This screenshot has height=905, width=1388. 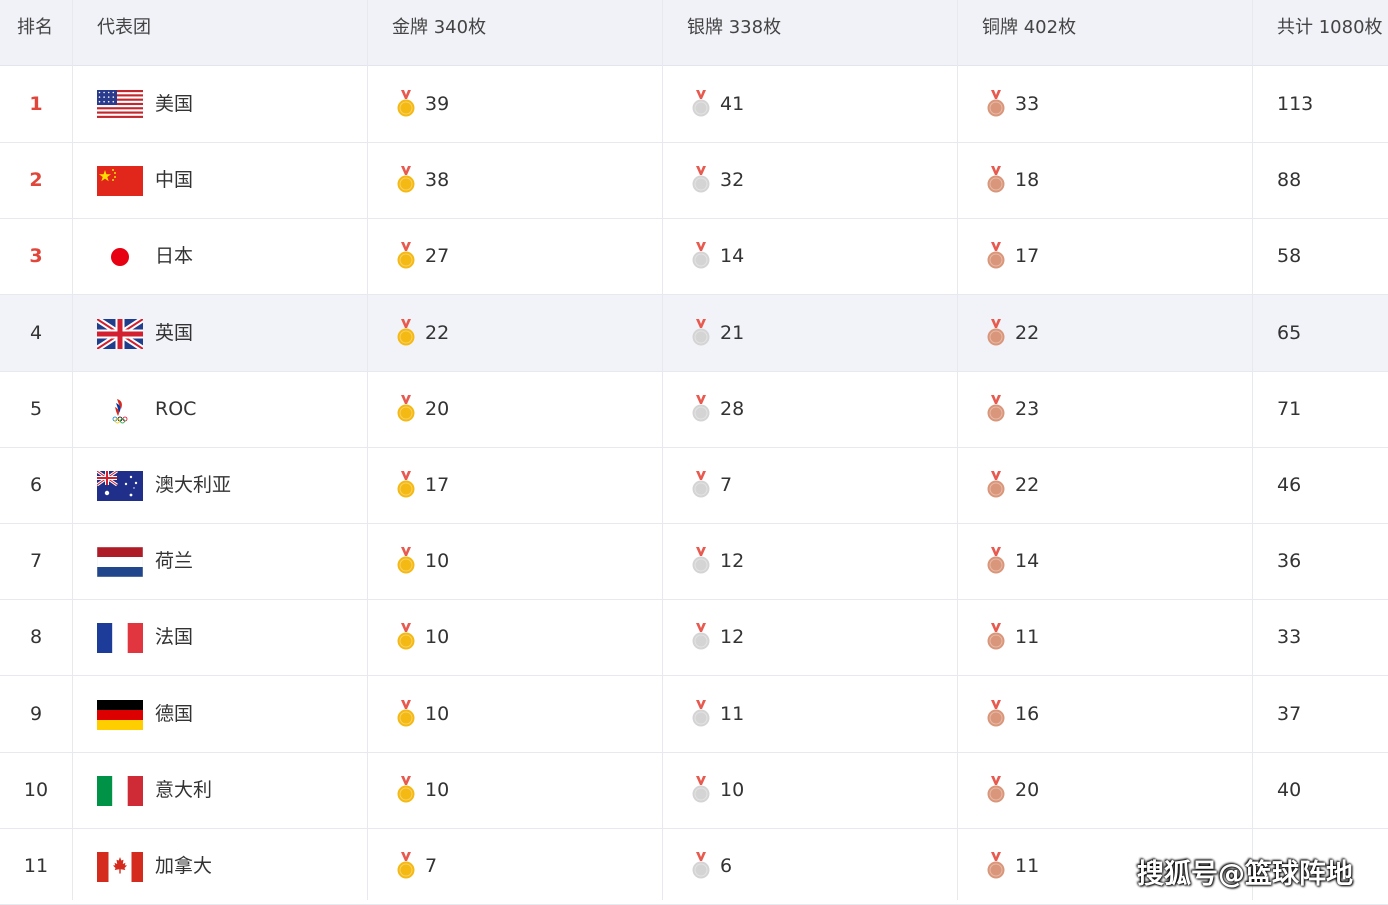 I want to click on australia-flag, so click(x=119, y=485).